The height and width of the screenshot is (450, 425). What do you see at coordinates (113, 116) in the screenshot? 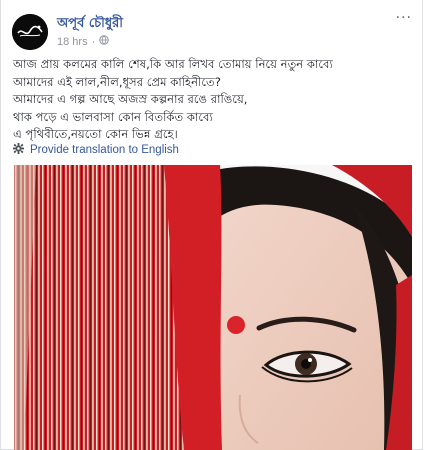
I see `post-text-line: থাক পড়ে এ ভালবাসা কোন বিতর্কিত কাব্যে` at bounding box center [113, 116].